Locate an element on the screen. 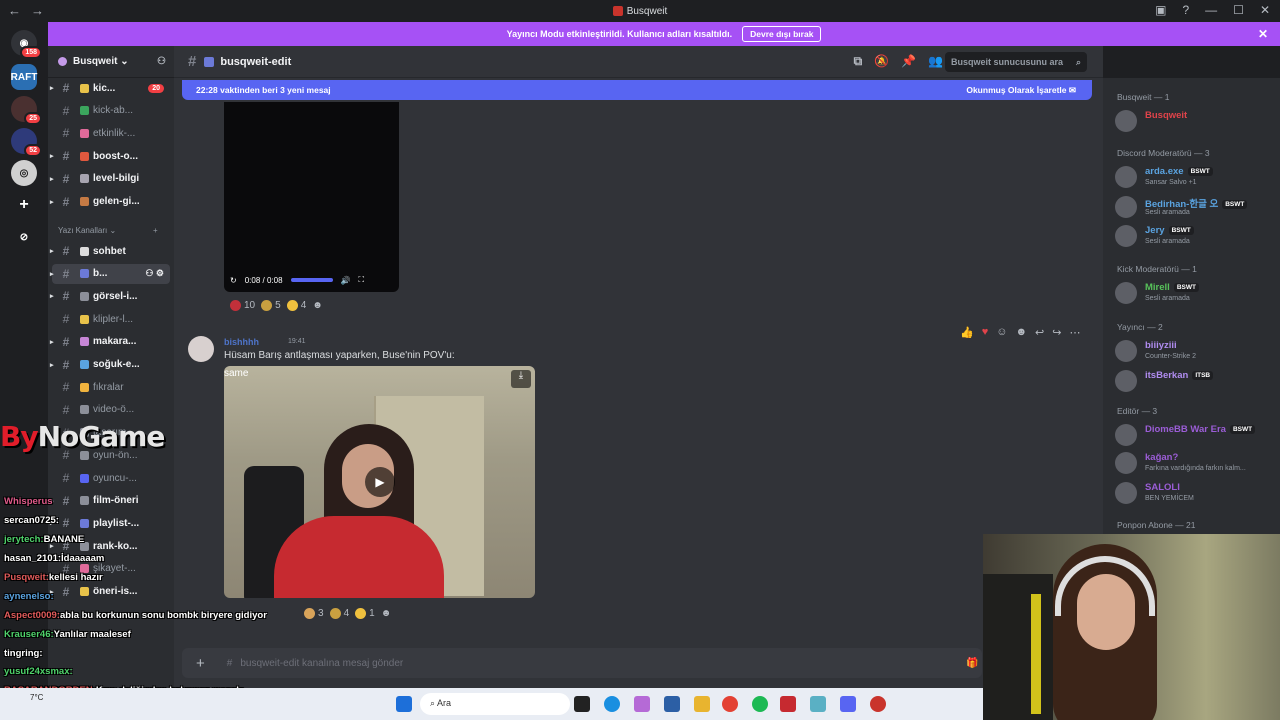 Image resolution: width=1280 pixels, height=720 pixels. copilot-icon is located at coordinates (642, 704).